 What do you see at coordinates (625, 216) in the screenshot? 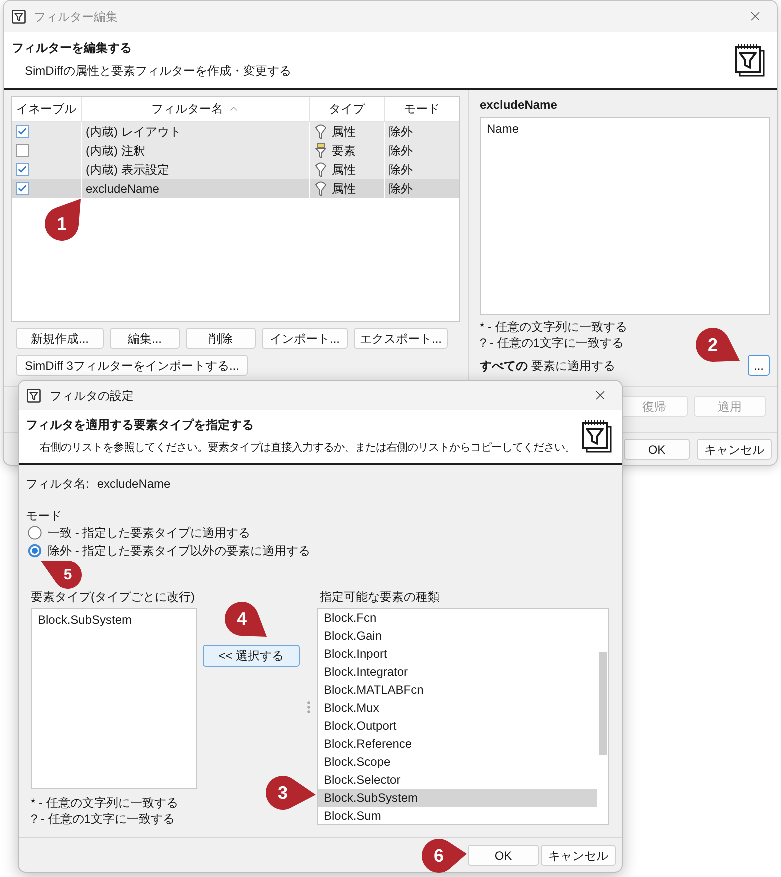
I see `filter-value-field: Name` at bounding box center [625, 216].